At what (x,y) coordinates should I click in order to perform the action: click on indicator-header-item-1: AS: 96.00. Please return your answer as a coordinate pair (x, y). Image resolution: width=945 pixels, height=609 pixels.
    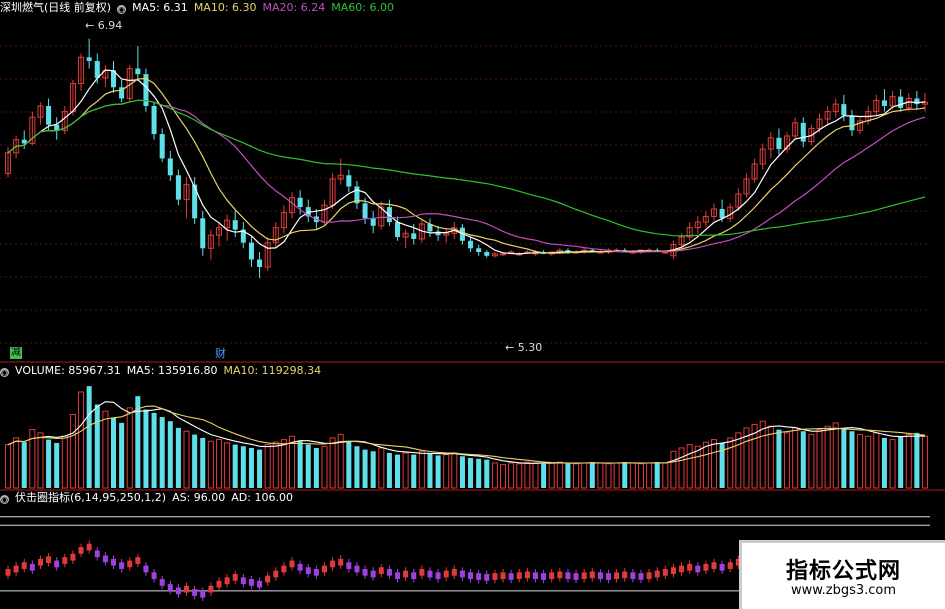
    Looking at the image, I should click on (199, 497).